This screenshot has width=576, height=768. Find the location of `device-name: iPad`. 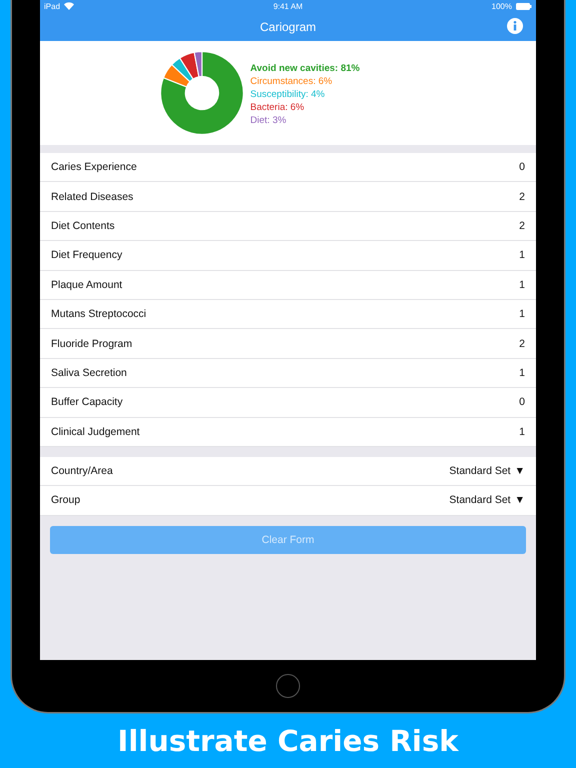

device-name: iPad is located at coordinates (52, 6).